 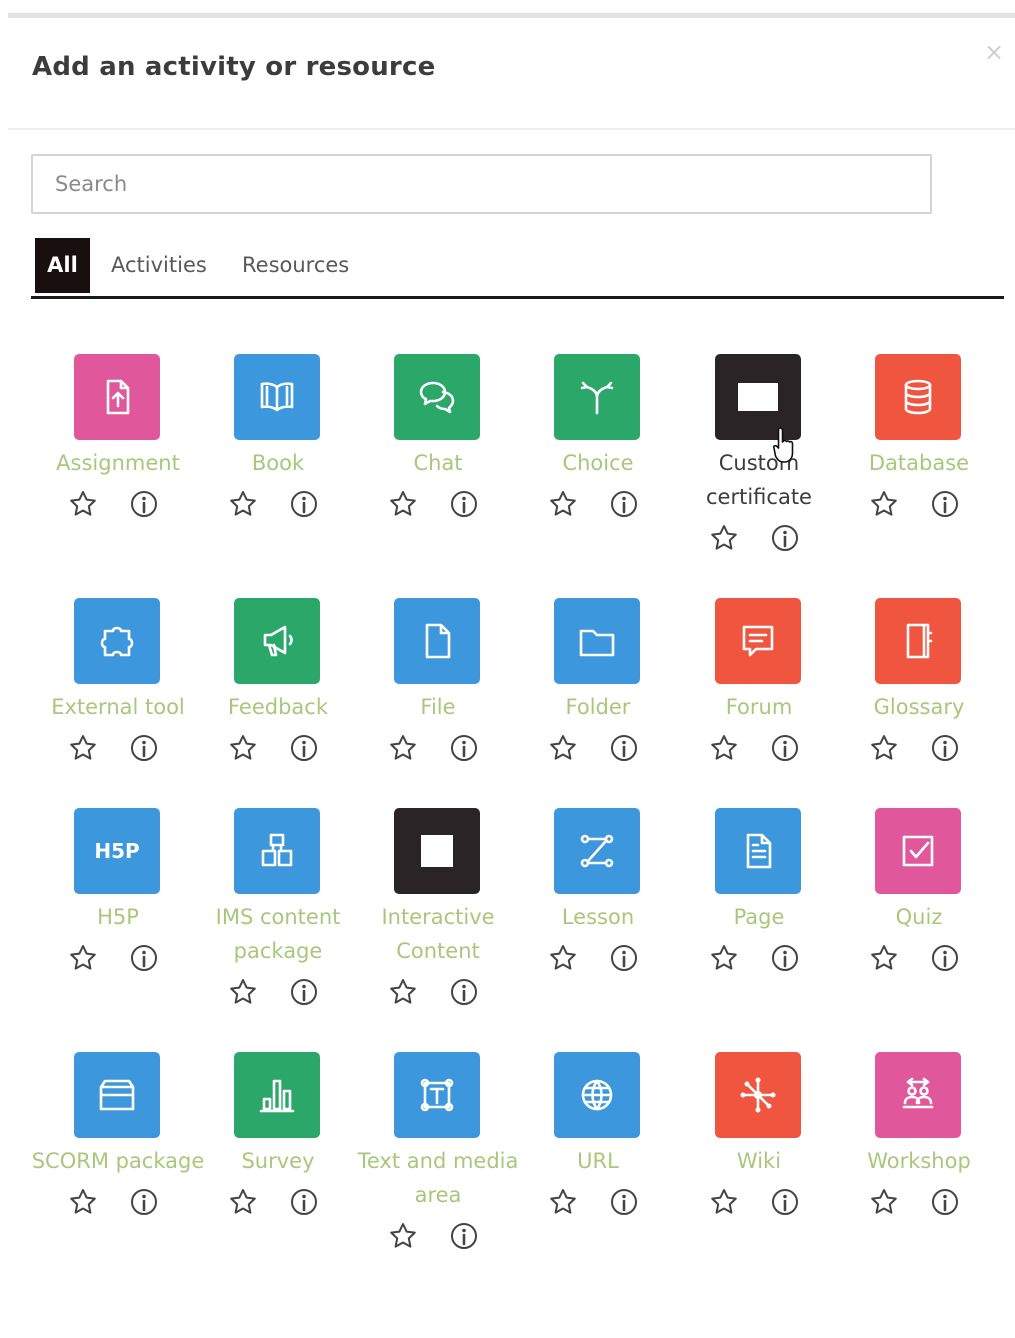 I want to click on activity-label: Database, so click(x=919, y=463).